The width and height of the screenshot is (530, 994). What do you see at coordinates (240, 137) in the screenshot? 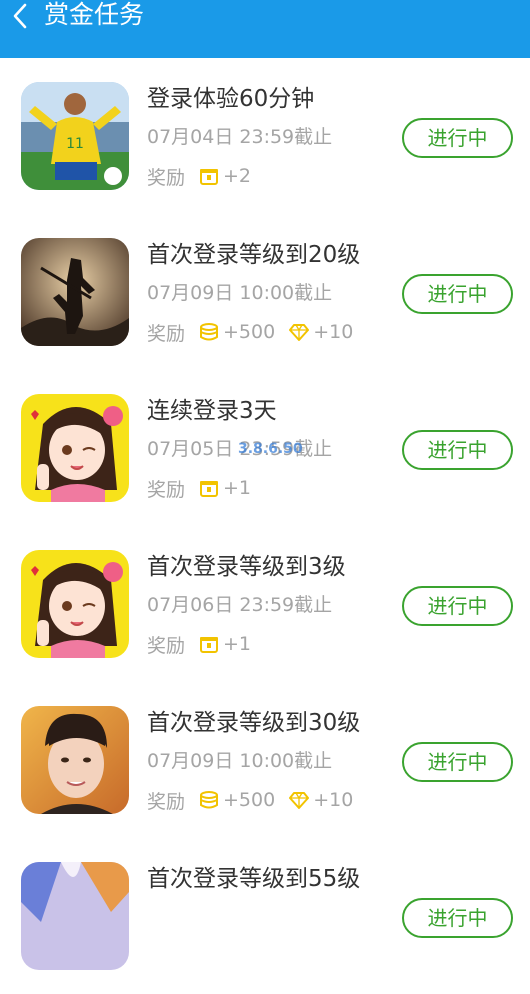
I see `task-deadline: 07月04日 23:59截止` at bounding box center [240, 137].